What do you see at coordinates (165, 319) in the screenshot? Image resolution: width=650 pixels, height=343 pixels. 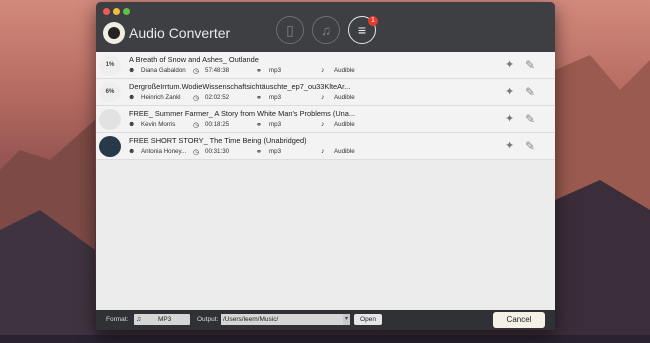 I see `format-value: MP3` at bounding box center [165, 319].